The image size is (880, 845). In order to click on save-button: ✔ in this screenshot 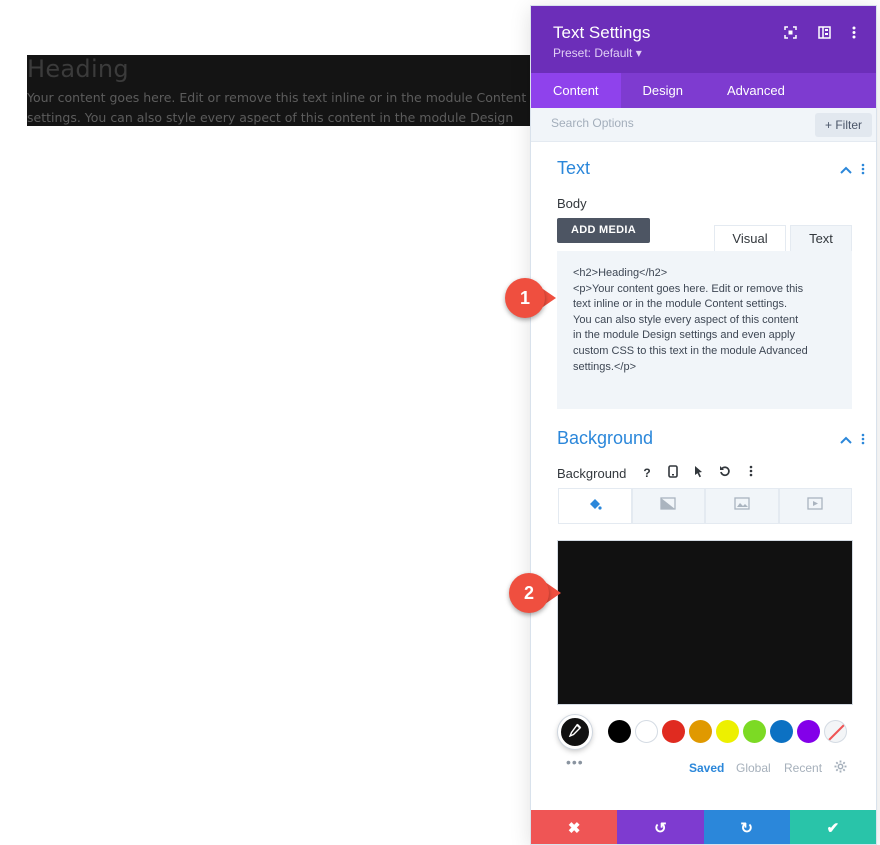, I will do `click(832, 827)`.